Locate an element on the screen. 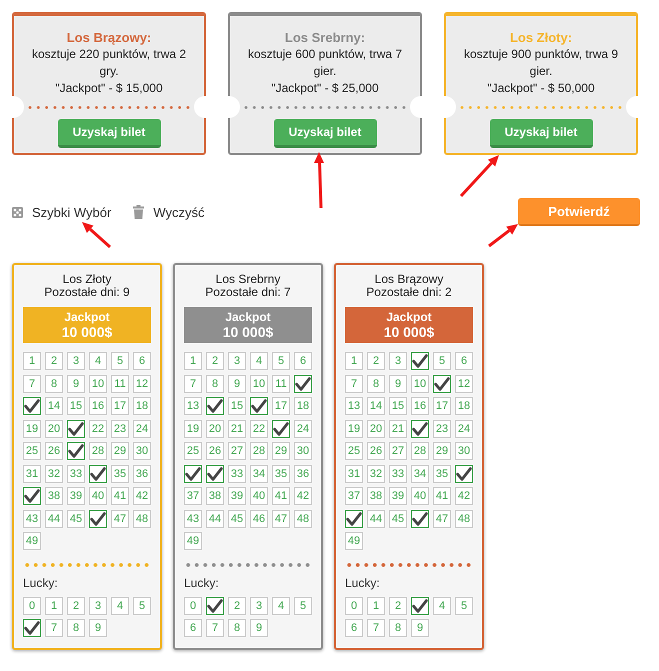 Image resolution: width=659 pixels, height=671 pixels. number-button: 45 is located at coordinates (237, 519).